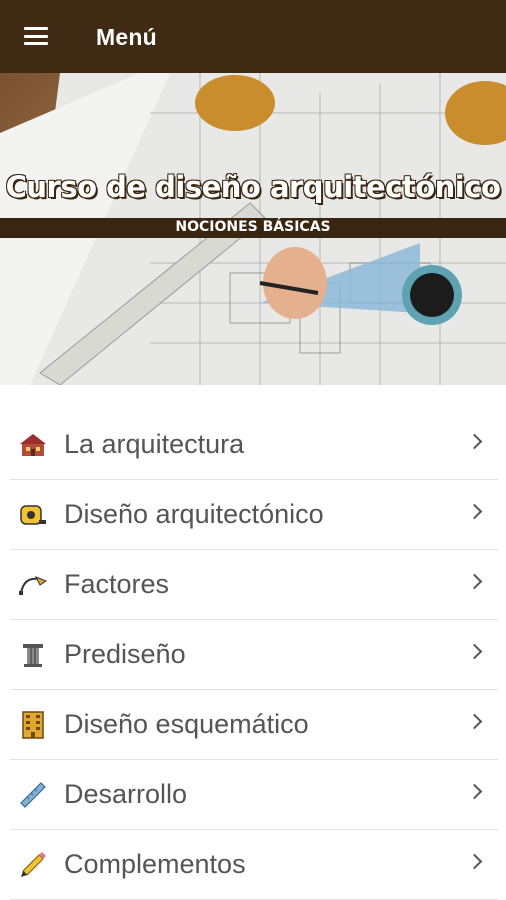 Image resolution: width=506 pixels, height=900 pixels. What do you see at coordinates (154, 444) in the screenshot?
I see `menu-item-label: La arquitectura` at bounding box center [154, 444].